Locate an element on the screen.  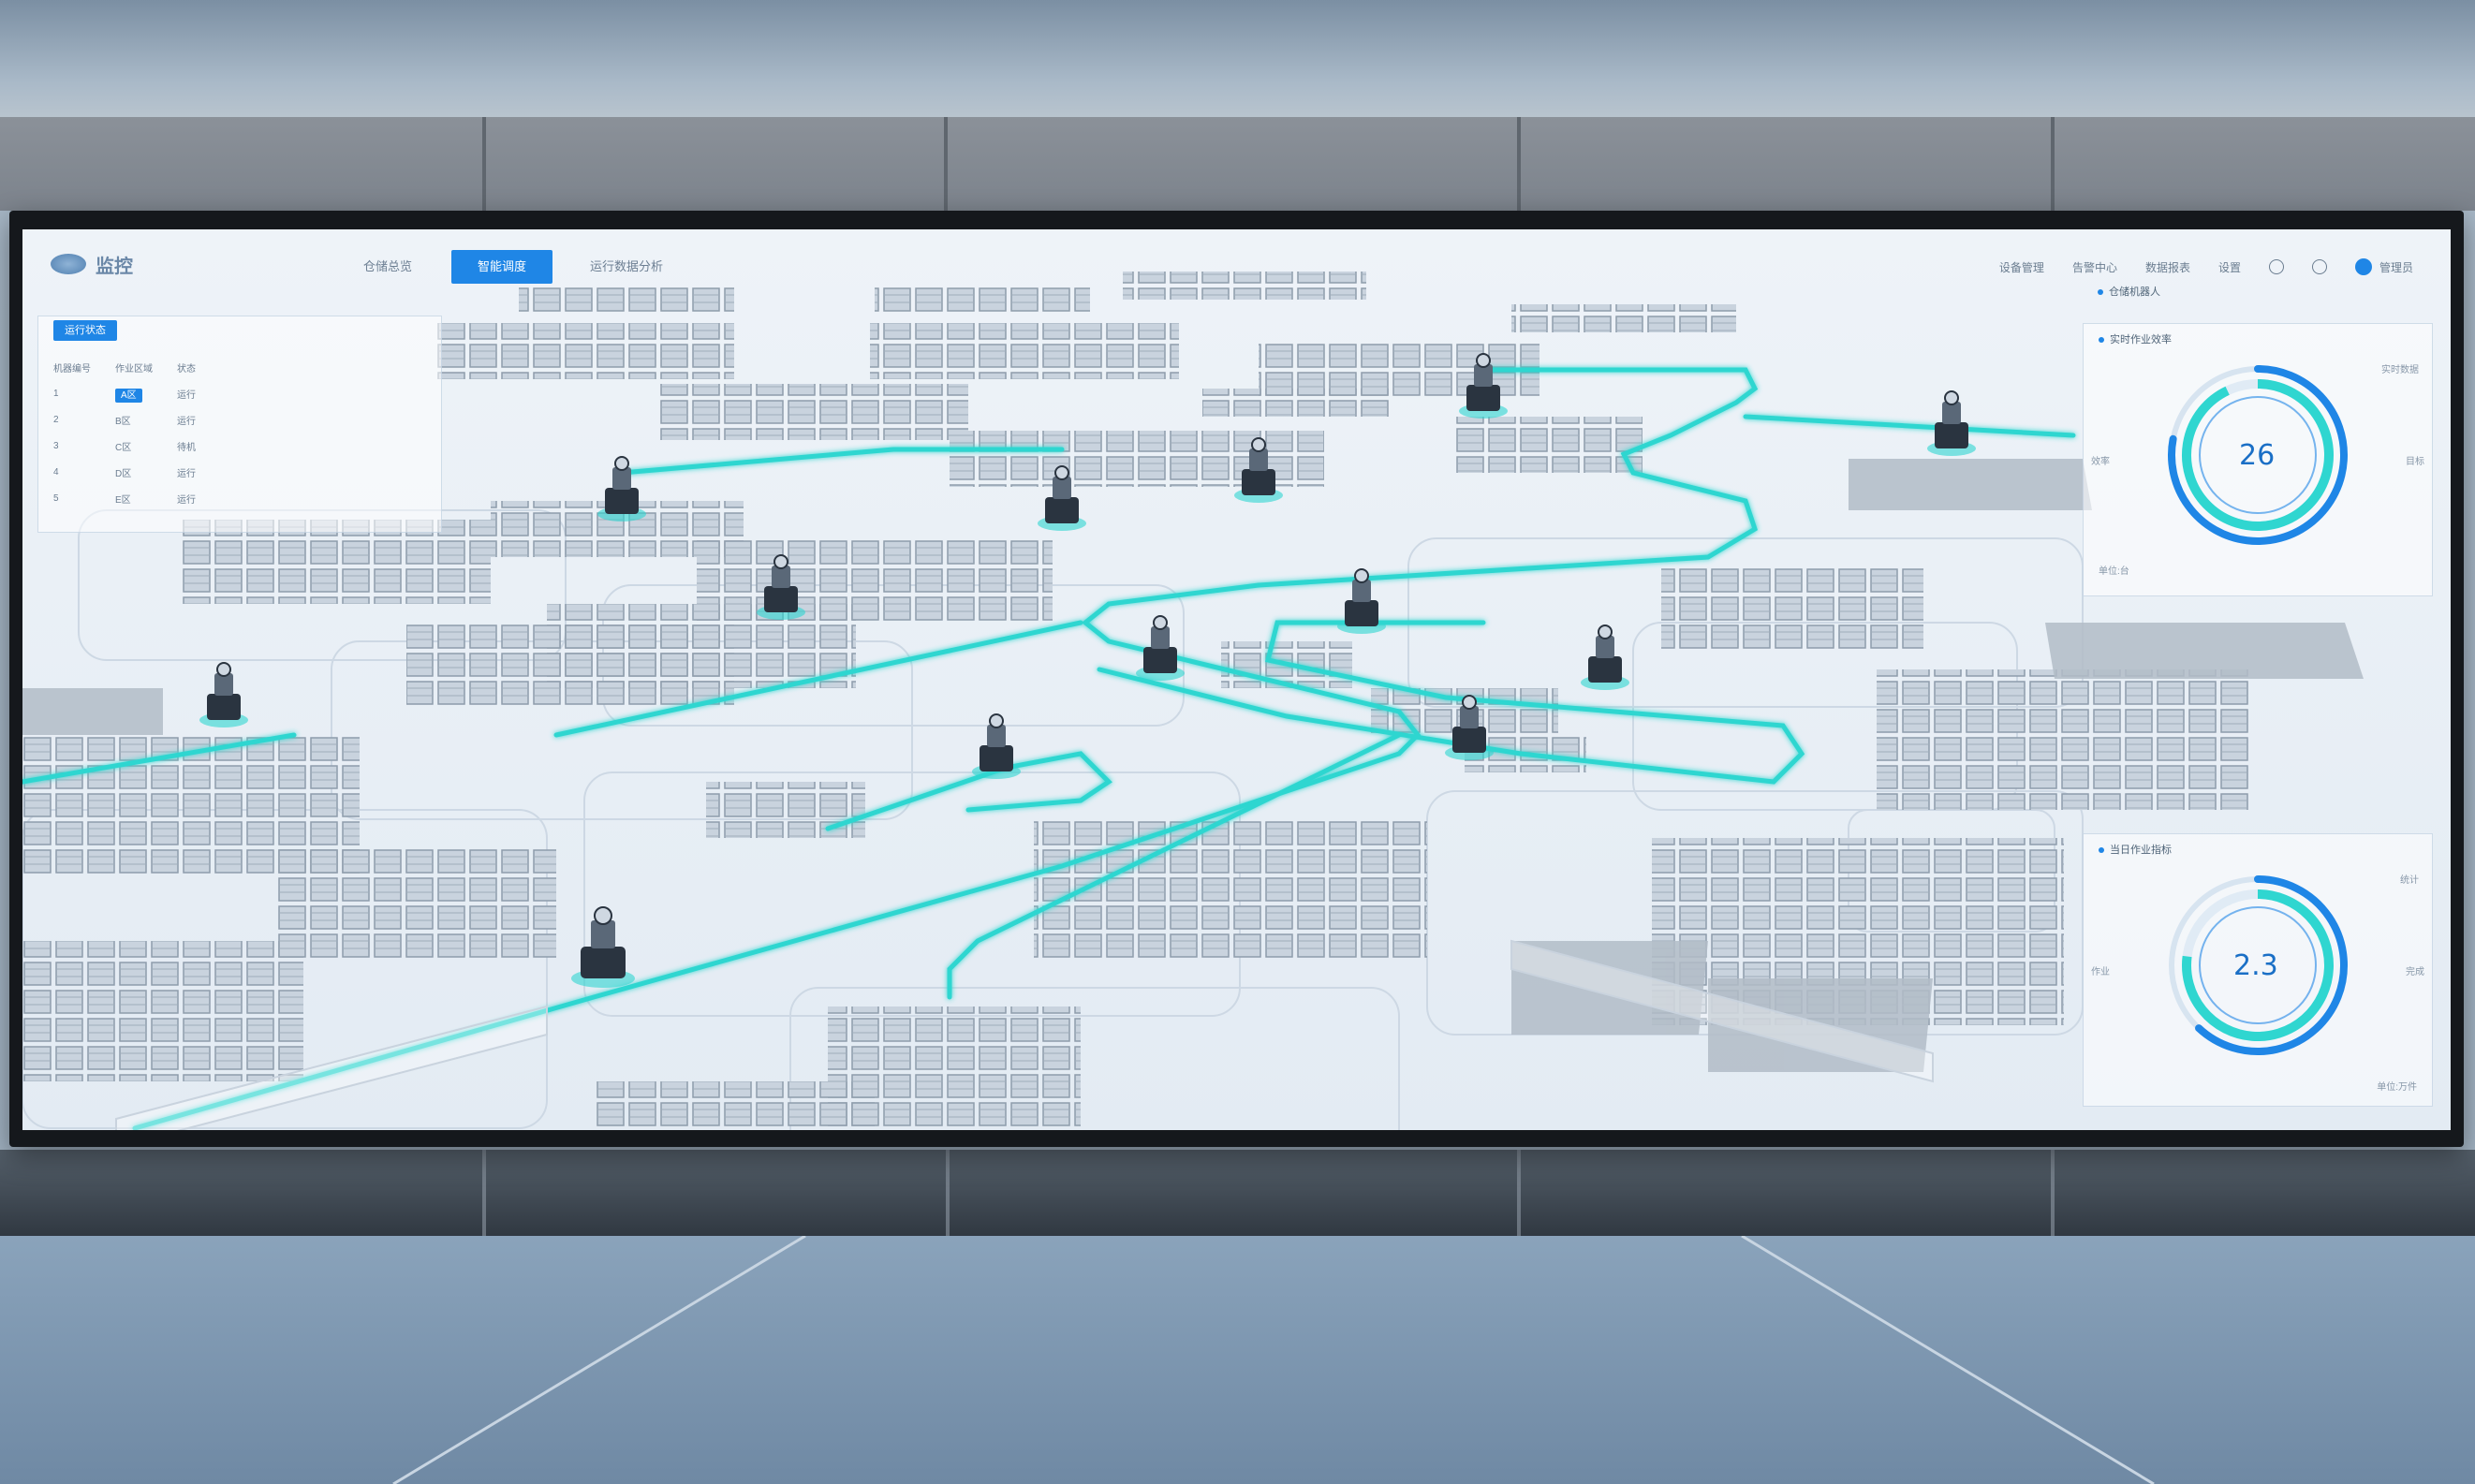
cell: 2 is located at coordinates (56, 419).